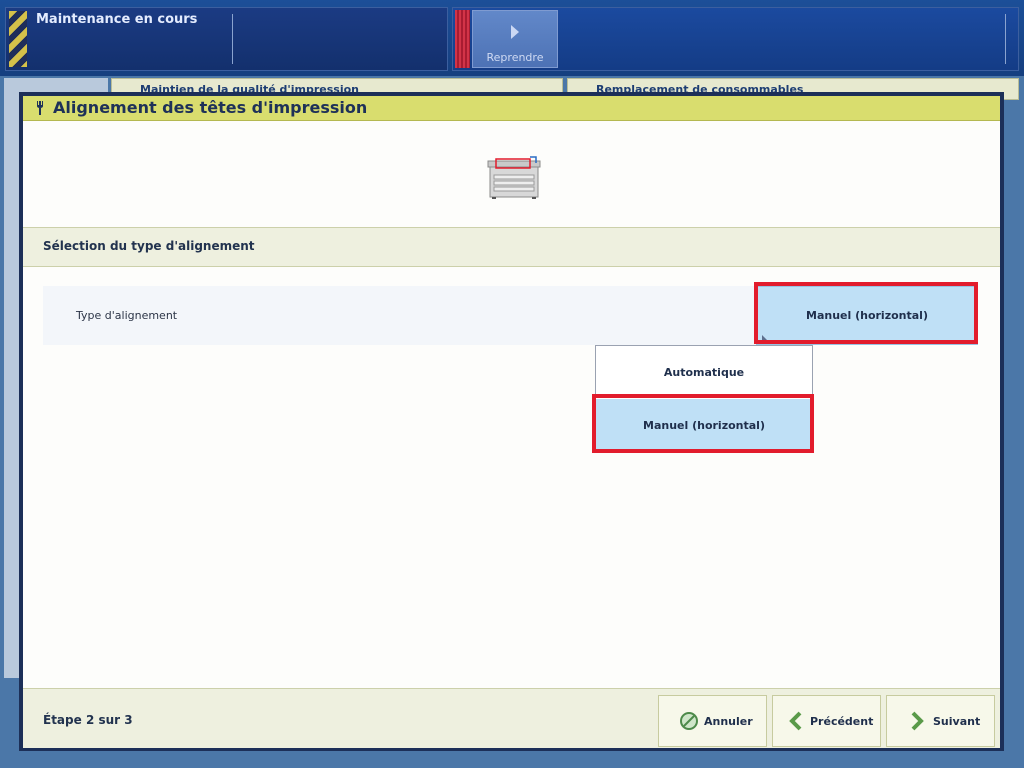 This screenshot has height=768, width=1024. I want to click on section-header: Sélection du type d'alignement, so click(511, 247).